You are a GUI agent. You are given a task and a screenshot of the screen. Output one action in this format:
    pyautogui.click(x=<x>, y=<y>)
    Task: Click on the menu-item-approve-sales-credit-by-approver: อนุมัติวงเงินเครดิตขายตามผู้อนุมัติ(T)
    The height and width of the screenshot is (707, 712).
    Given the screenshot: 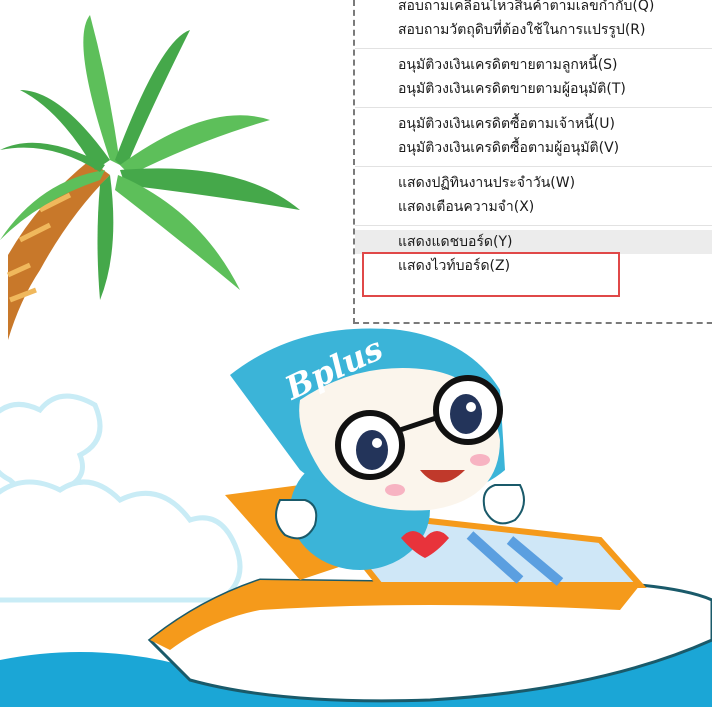 What is the action you would take?
    pyautogui.click(x=533, y=89)
    